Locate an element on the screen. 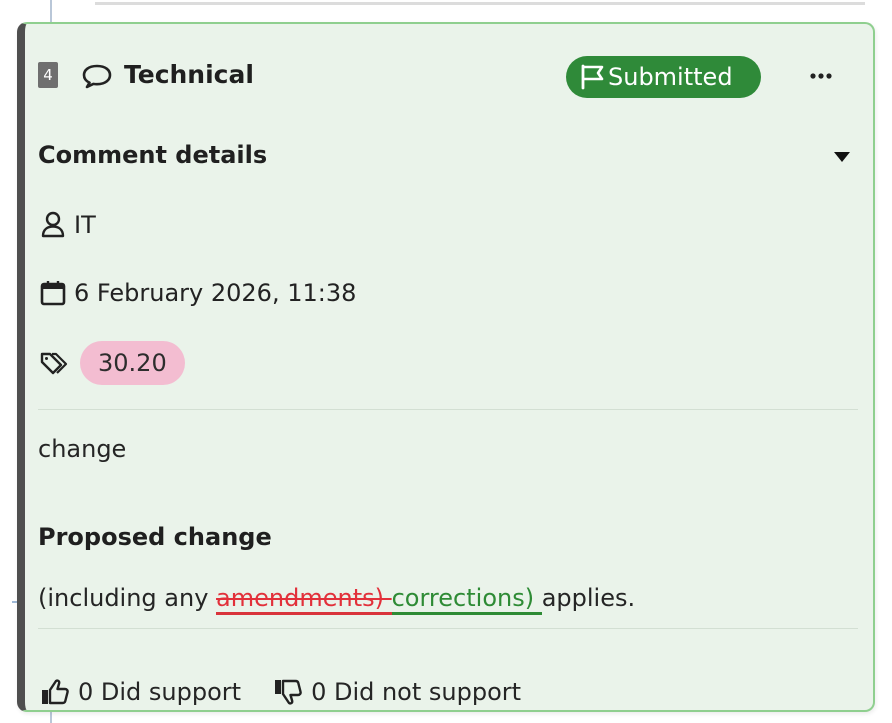  background-left-line is located at coordinates (51, 11).